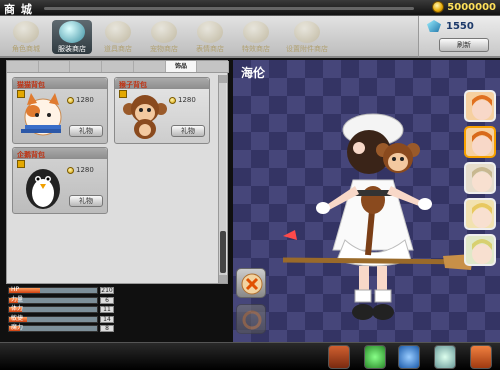  What do you see at coordinates (72, 32) in the screenshot?
I see `clothing-shop-icon` at bounding box center [72, 32].